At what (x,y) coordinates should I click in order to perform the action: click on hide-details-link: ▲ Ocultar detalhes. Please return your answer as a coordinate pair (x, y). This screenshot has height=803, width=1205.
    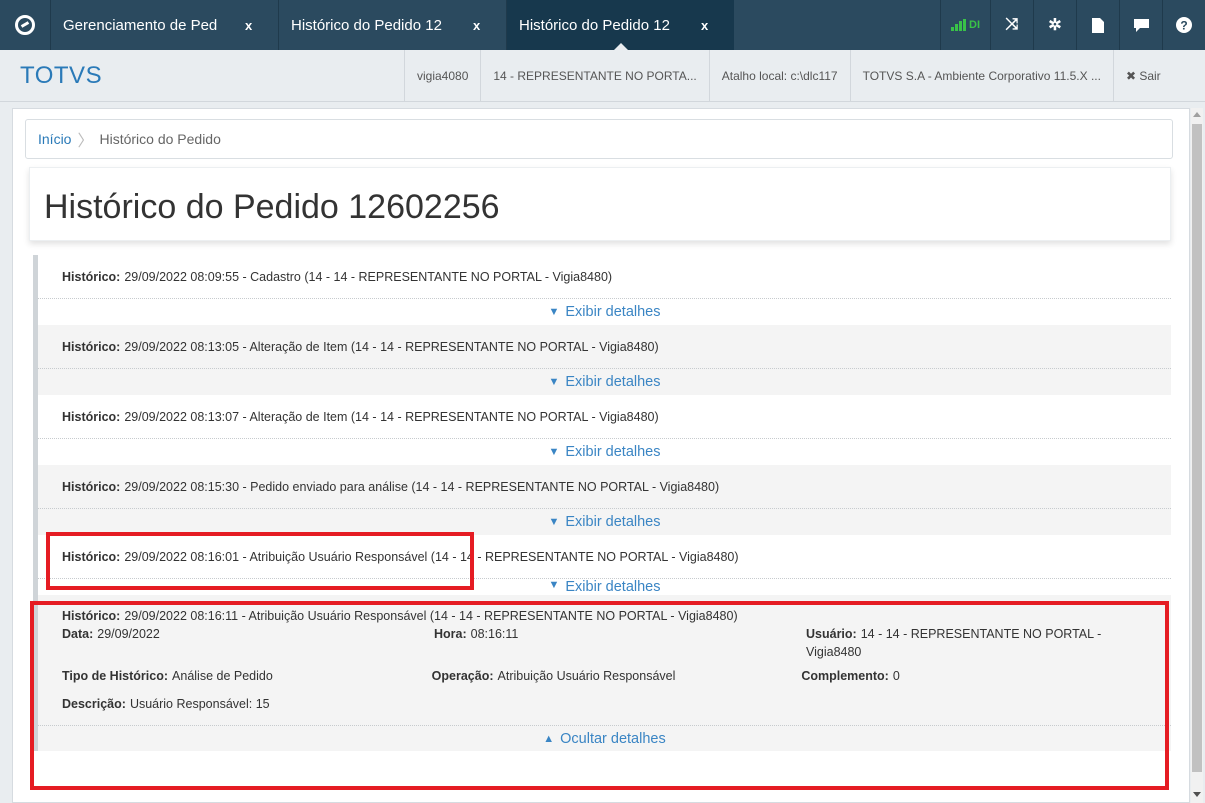
    Looking at the image, I should click on (604, 738).